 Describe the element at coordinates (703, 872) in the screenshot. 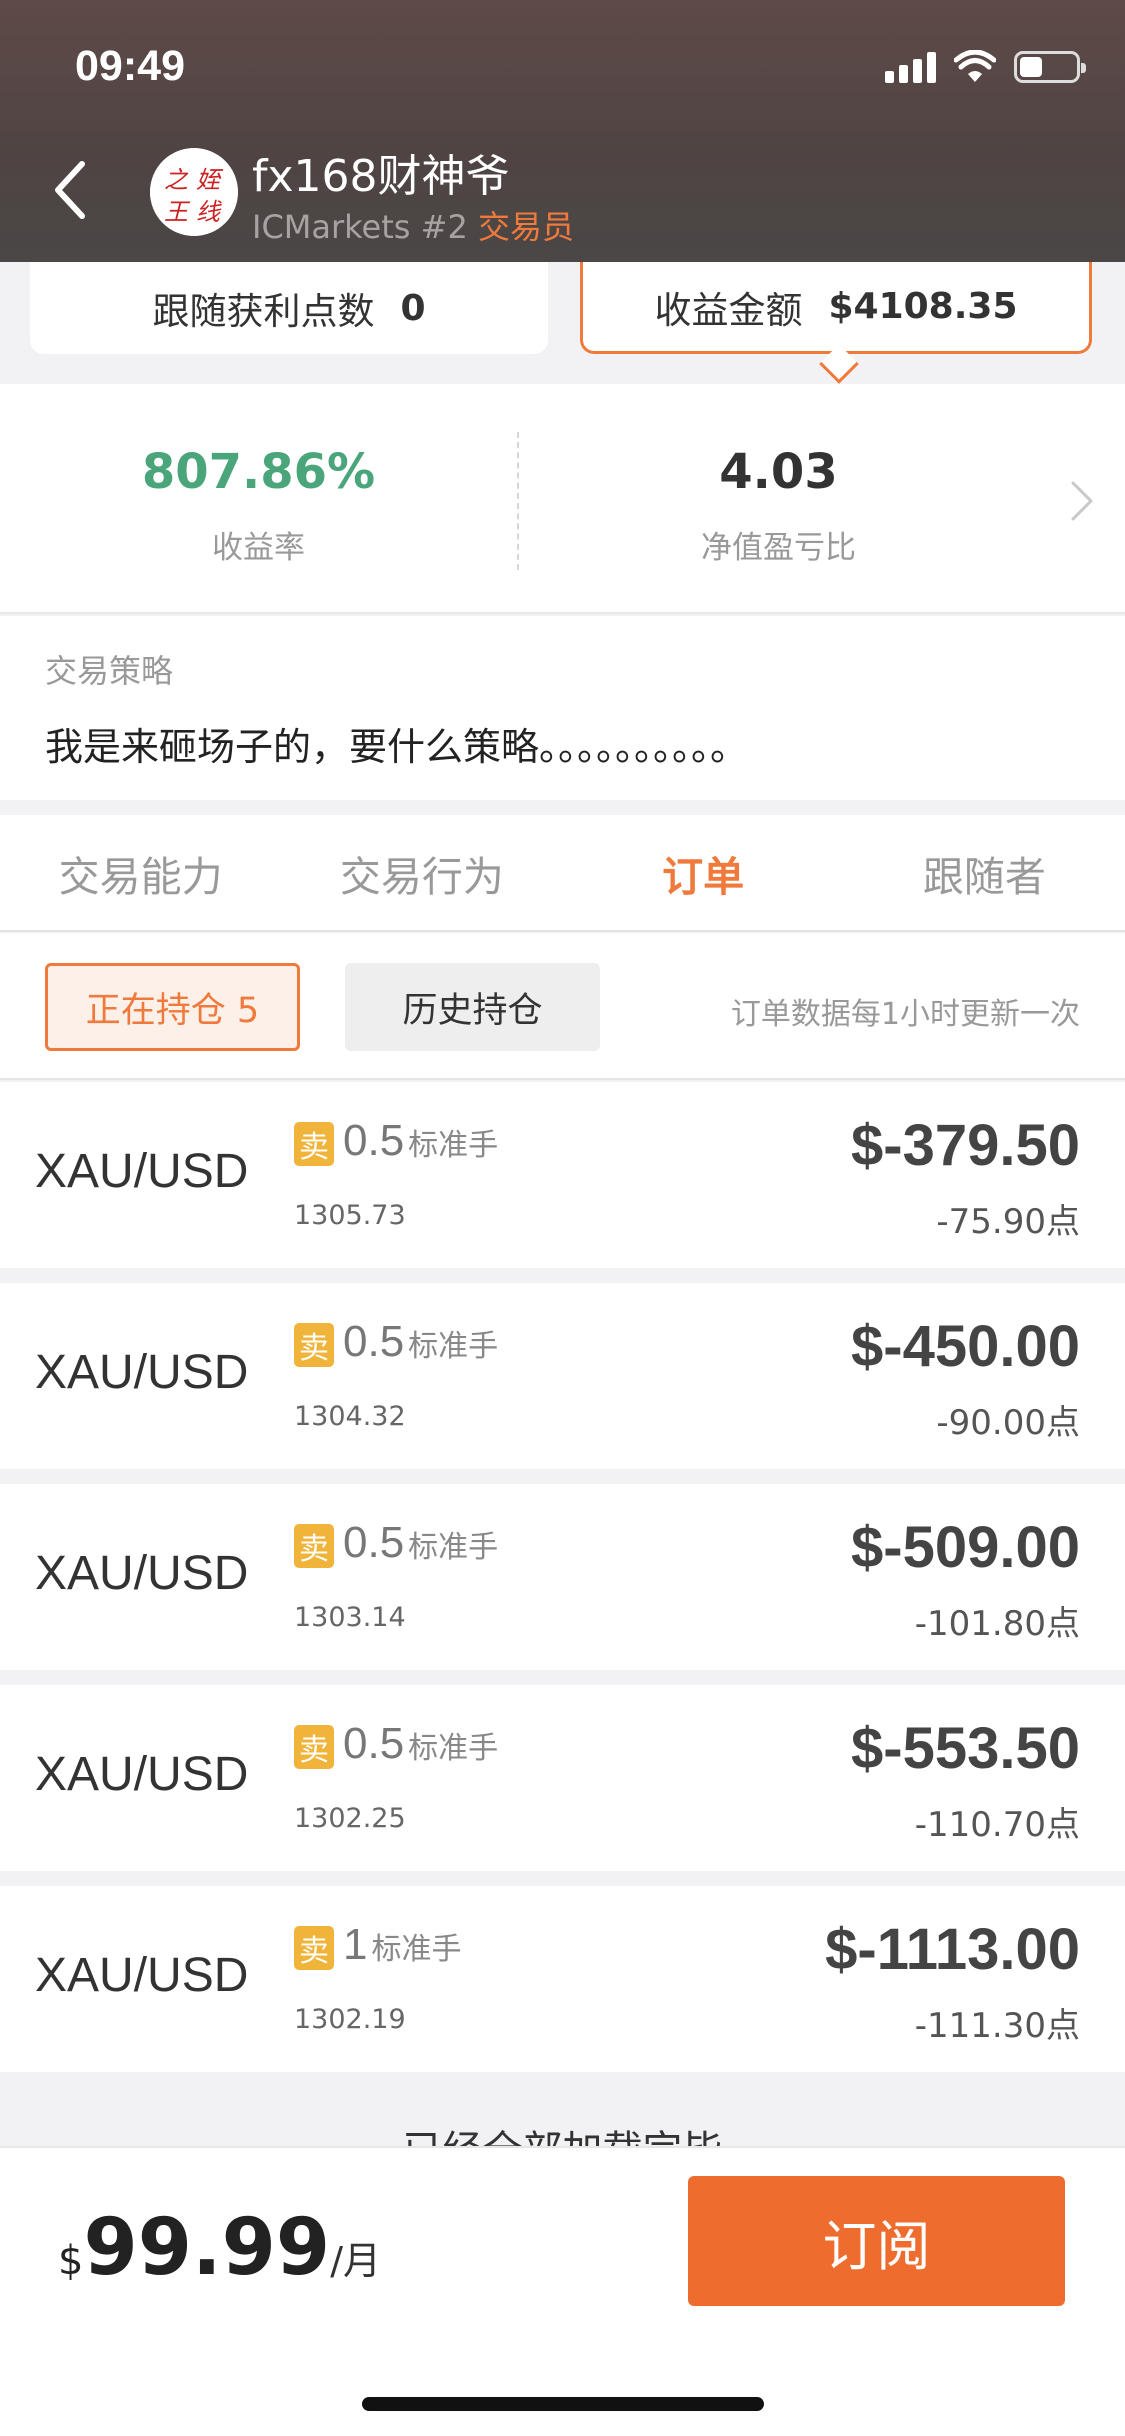

I see `tab-orders: 订单` at that location.